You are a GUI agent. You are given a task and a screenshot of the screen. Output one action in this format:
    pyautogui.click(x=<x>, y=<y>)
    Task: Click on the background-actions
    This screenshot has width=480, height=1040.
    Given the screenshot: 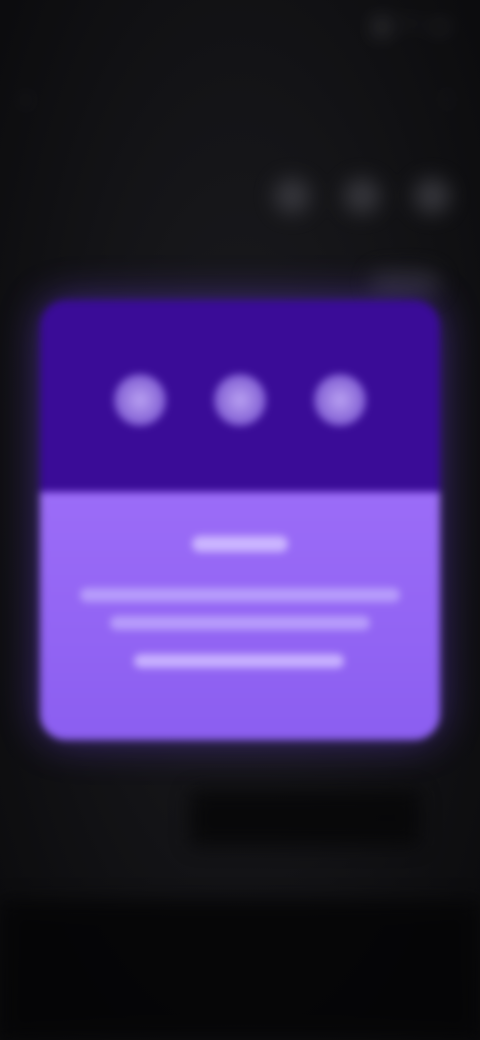 What is the action you would take?
    pyautogui.click(x=362, y=196)
    